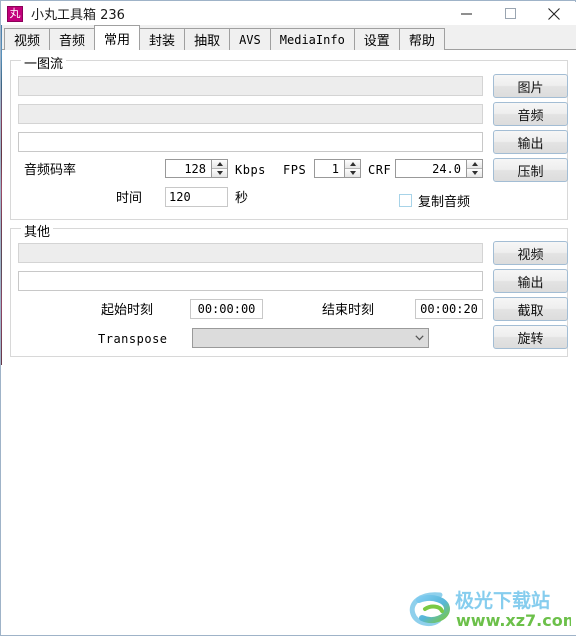 The image size is (576, 636). What do you see at coordinates (530, 86) in the screenshot?
I see `image-browse-button: 图片` at bounding box center [530, 86].